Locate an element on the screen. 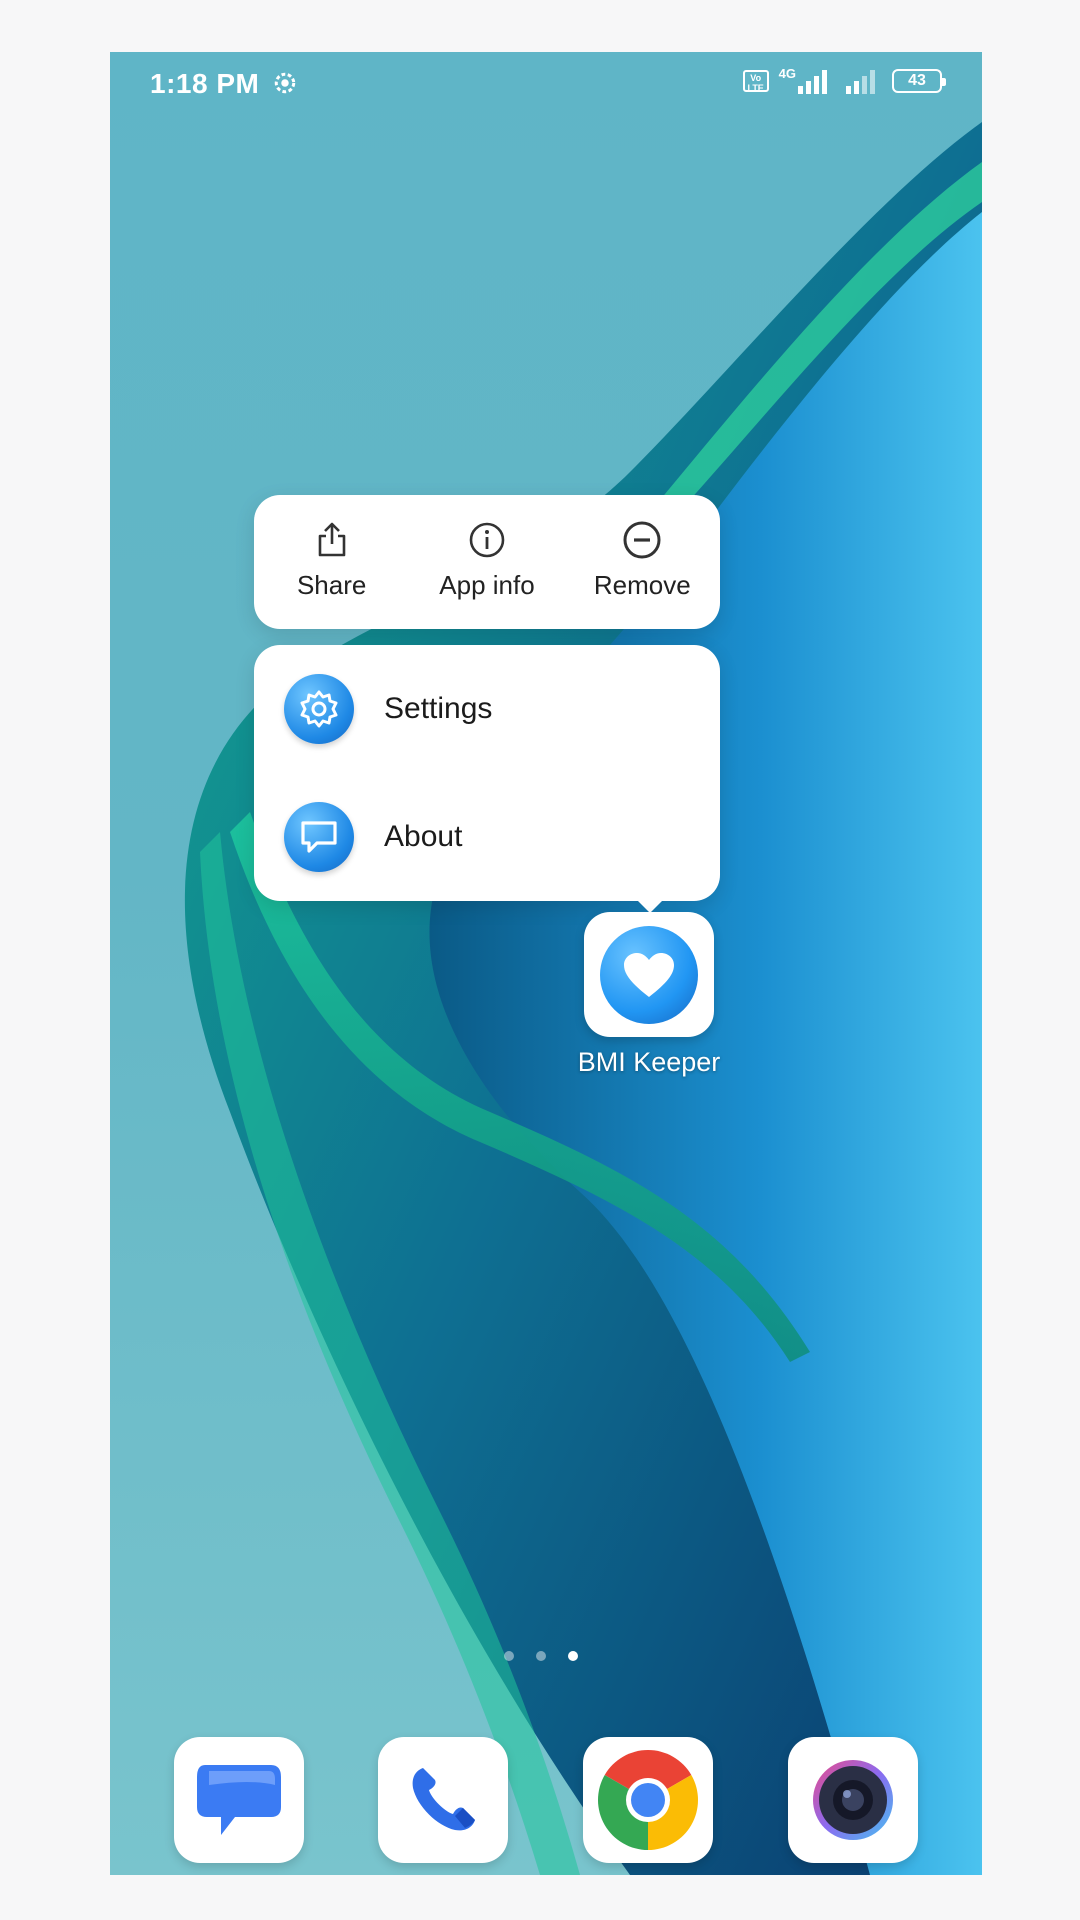 The image size is (1080, 1920). page-indicator is located at coordinates (541, 1656).